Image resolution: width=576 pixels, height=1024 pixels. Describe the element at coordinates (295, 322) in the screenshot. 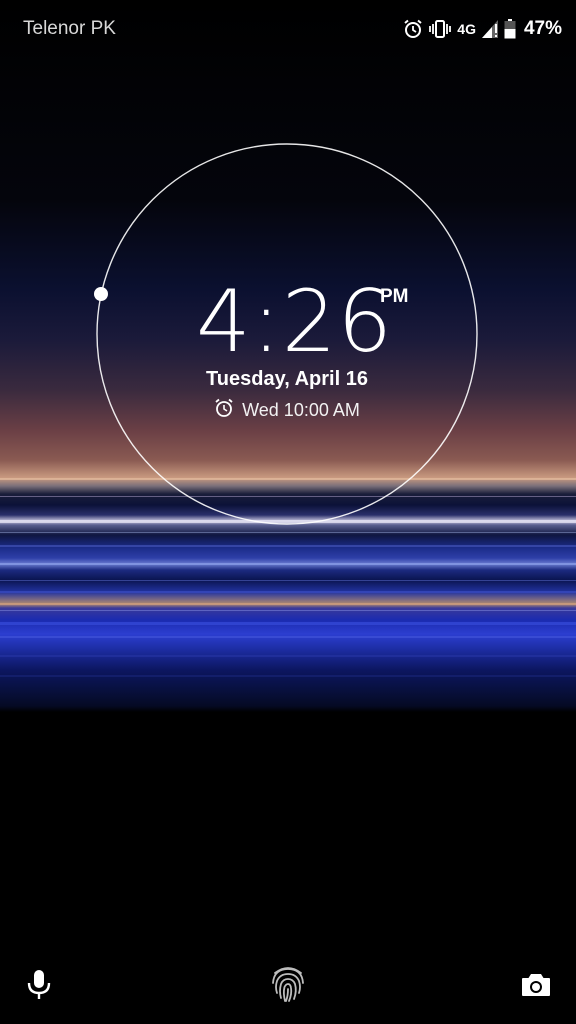

I see `clock-time: 4:26` at that location.